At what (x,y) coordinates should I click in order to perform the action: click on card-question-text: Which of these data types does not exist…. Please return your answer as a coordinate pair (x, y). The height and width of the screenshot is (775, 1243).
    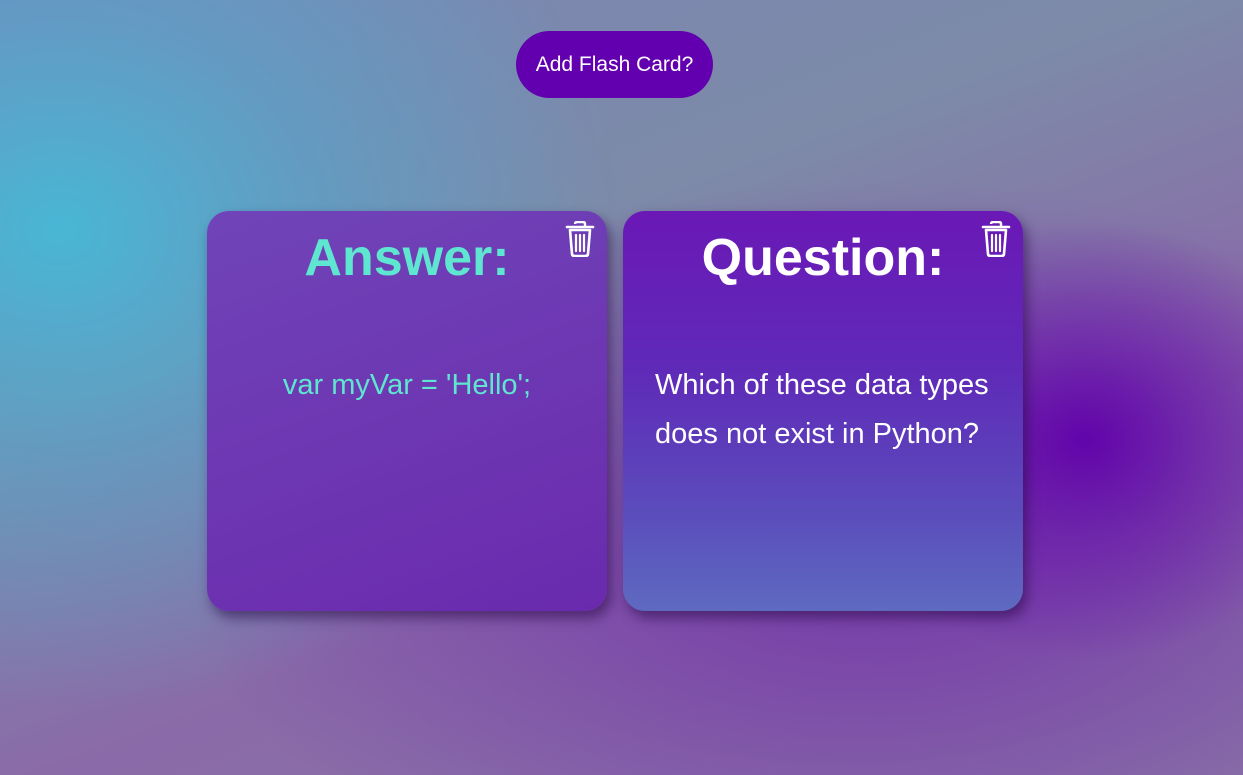
    Looking at the image, I should click on (822, 409).